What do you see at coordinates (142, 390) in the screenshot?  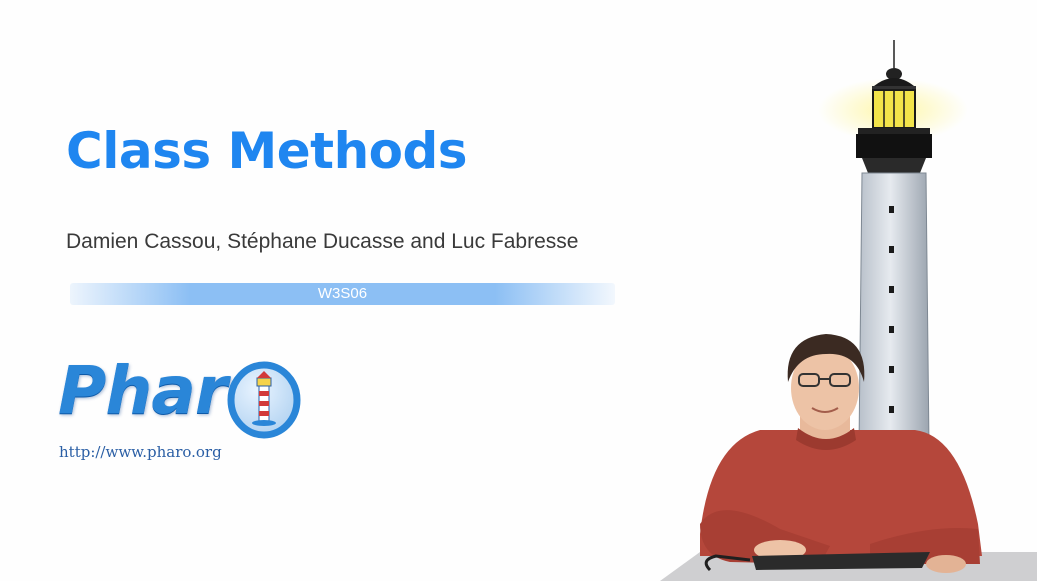 I see `pharo-logo-text: Phar` at bounding box center [142, 390].